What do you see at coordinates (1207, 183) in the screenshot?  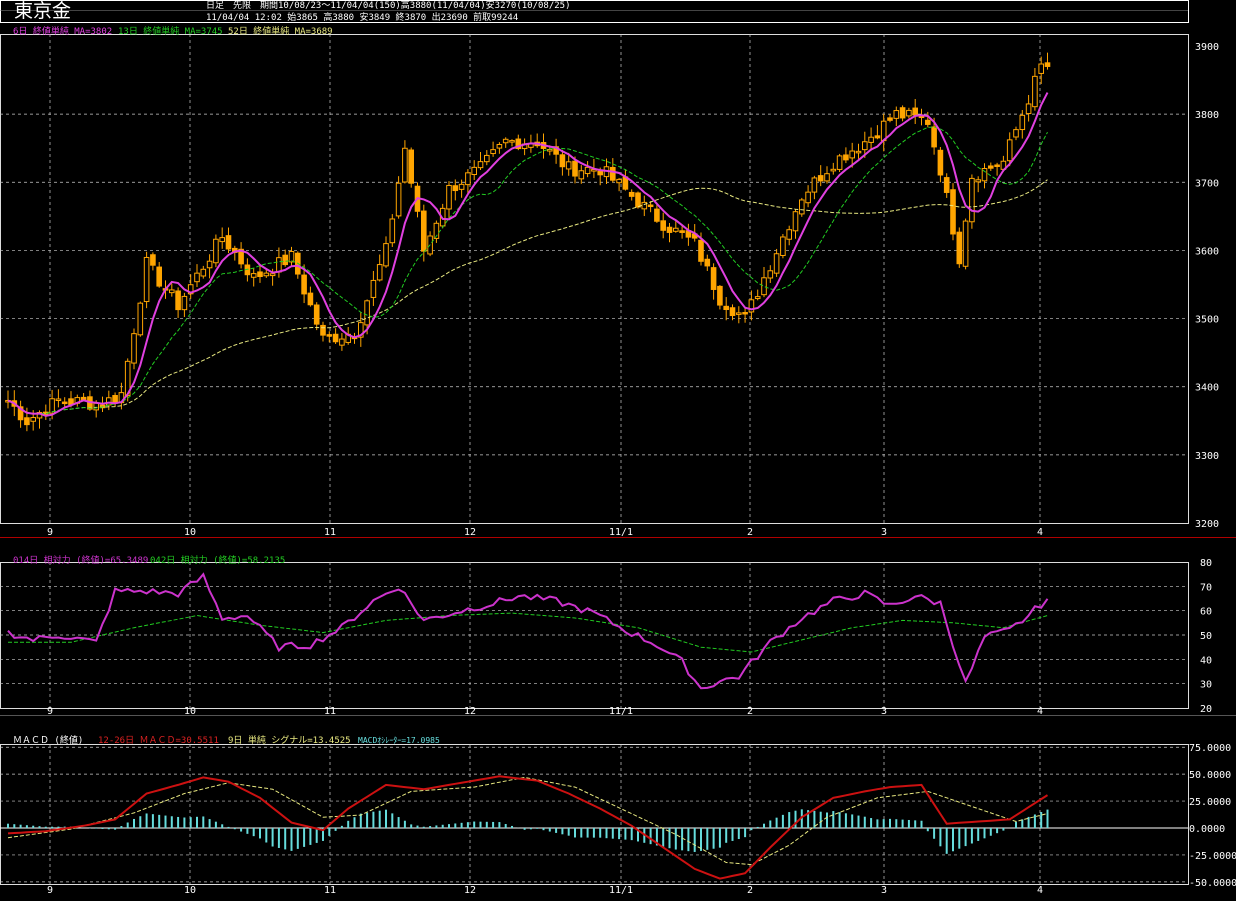 I see `y-tick-label: 3700` at bounding box center [1207, 183].